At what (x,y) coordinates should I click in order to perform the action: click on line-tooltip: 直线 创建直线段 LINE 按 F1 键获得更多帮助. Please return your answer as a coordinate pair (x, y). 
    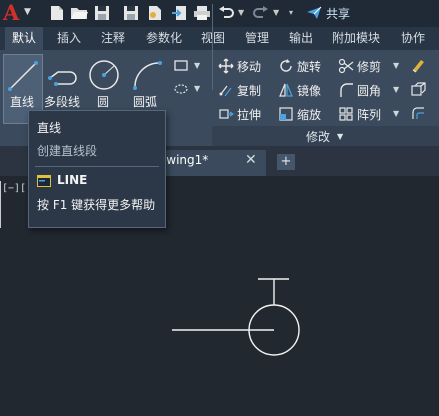
    Looking at the image, I should click on (97, 169).